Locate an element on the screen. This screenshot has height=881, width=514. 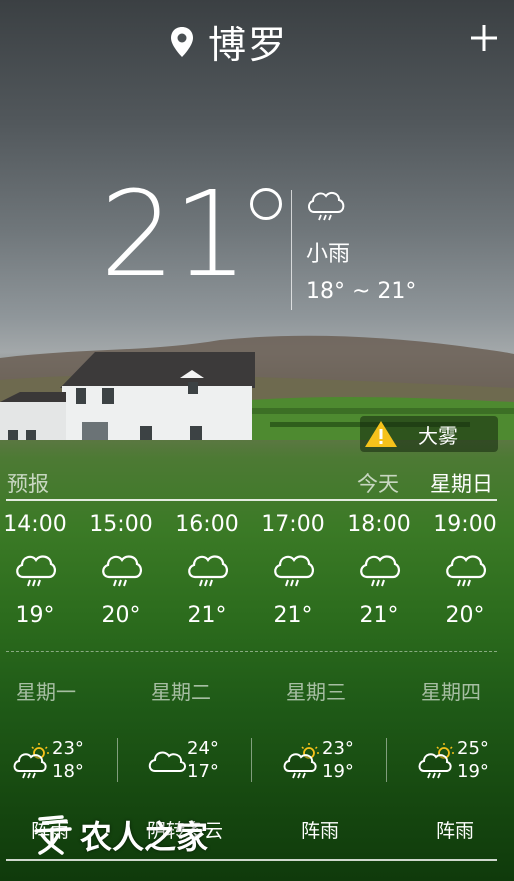
watermark-text: 农人之家 is located at coordinates (144, 837).